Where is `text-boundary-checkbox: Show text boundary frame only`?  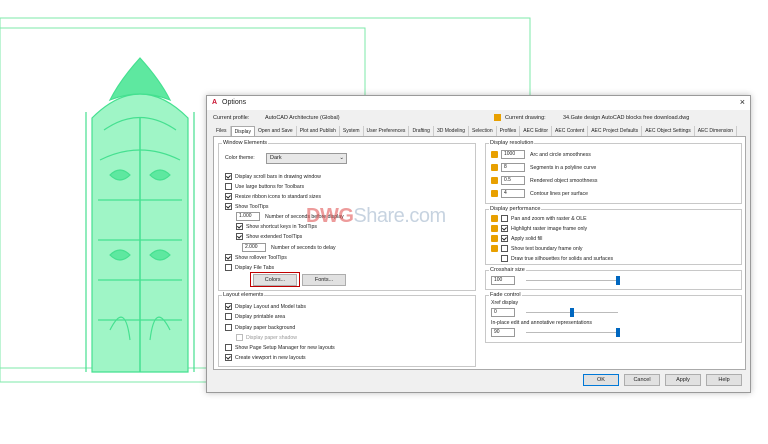 text-boundary-checkbox: Show text boundary frame only is located at coordinates (537, 248).